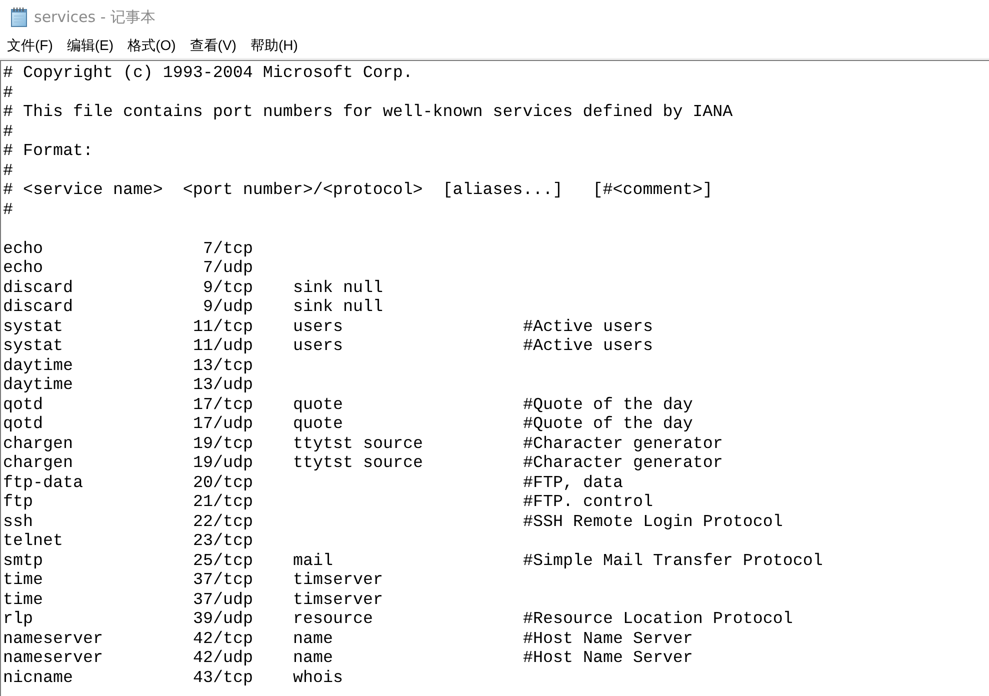 The image size is (989, 696). I want to click on header-comment: # Format:, so click(48, 152).